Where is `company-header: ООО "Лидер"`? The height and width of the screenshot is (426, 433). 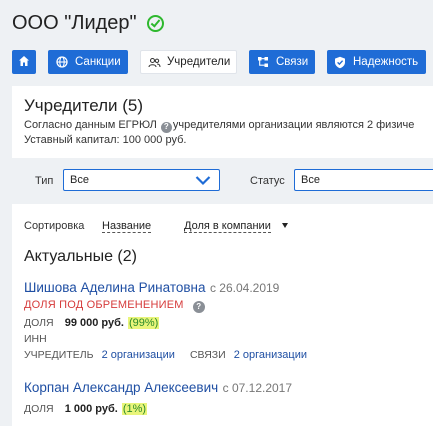
company-header: ООО "Лидер" is located at coordinates (88, 23).